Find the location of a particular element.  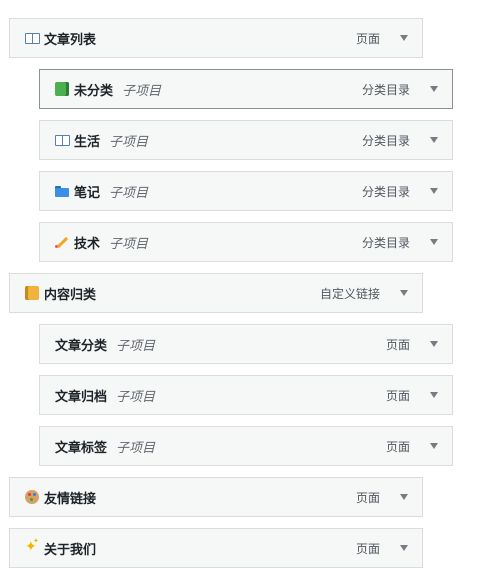

menu-item-life: 生活 子项目 分类目录 is located at coordinates (246, 140).